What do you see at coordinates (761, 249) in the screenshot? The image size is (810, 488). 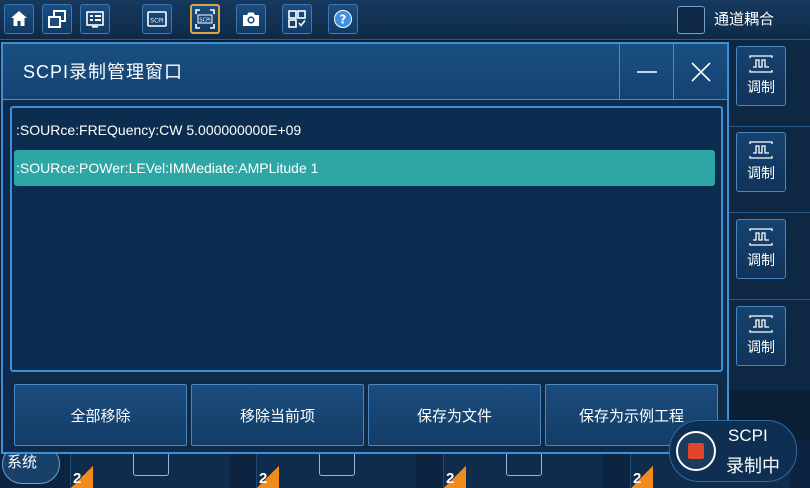 I see `modulation-button-3: 调制` at bounding box center [761, 249].